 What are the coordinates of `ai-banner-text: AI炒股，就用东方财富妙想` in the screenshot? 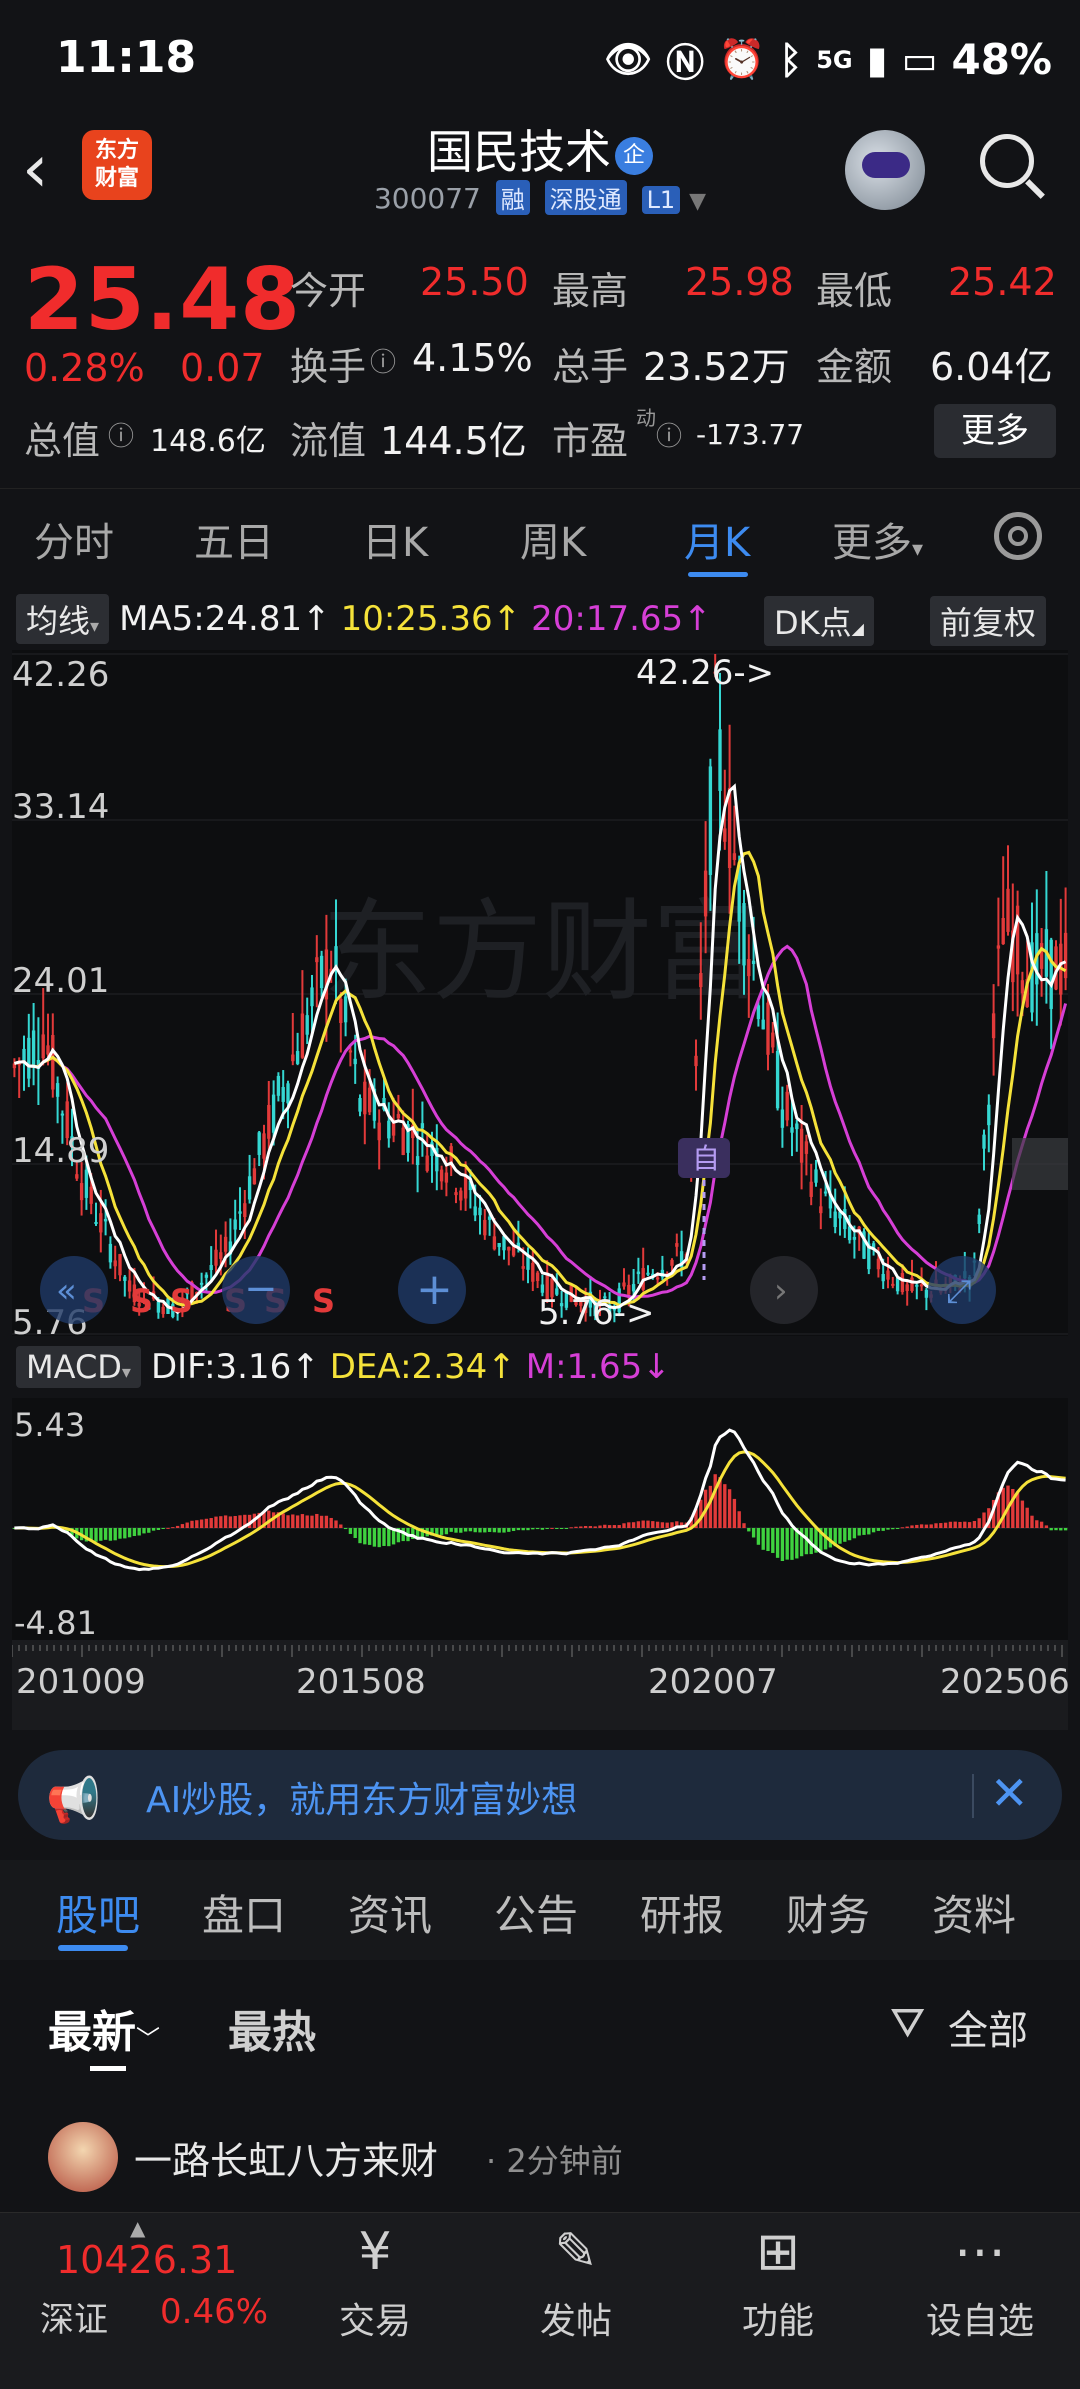 It's located at (361, 1797).